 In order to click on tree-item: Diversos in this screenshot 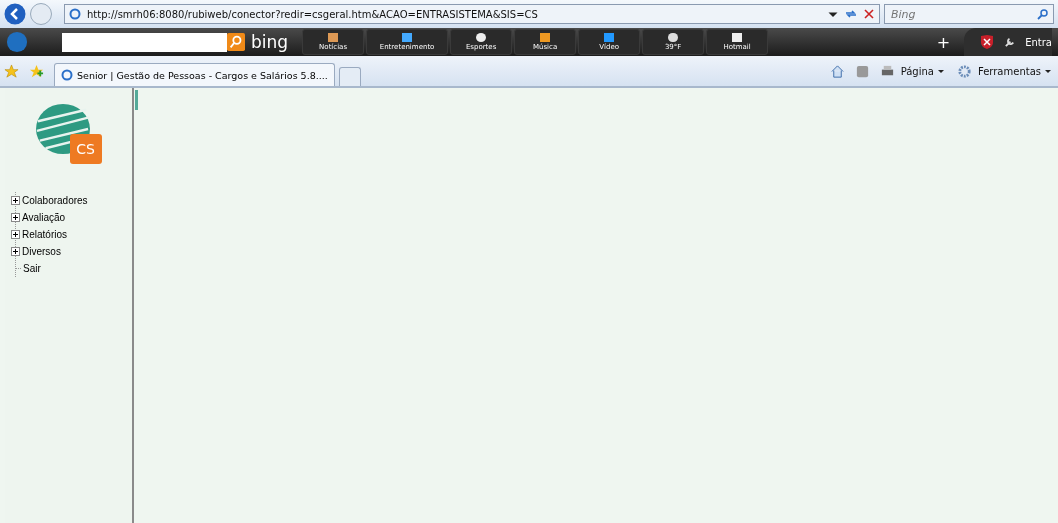, I will do `click(40, 251)`.